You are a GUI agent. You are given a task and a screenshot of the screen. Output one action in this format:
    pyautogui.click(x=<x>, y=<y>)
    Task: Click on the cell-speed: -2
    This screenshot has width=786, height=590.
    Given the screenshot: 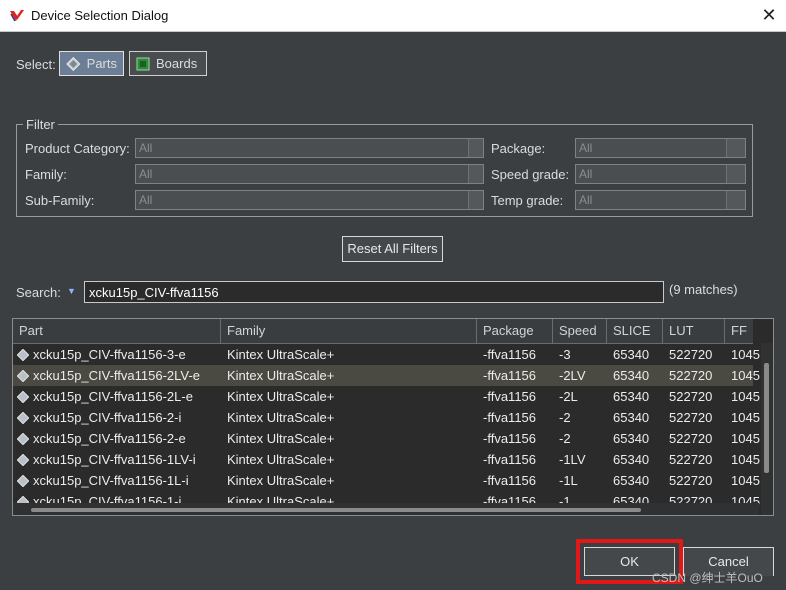 What is the action you would take?
    pyautogui.click(x=580, y=417)
    